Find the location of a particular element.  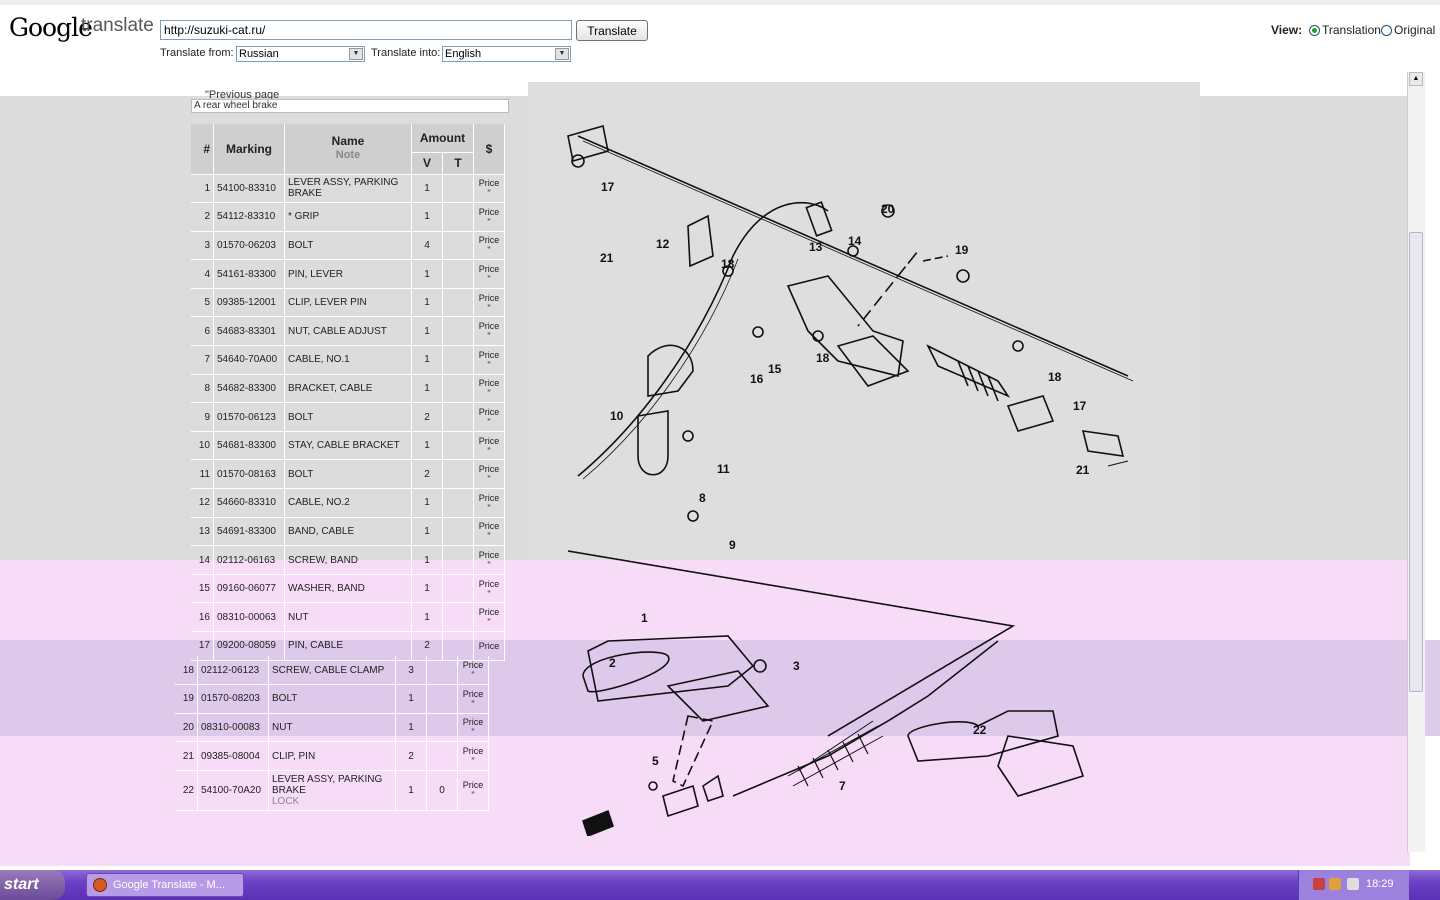

col-header-num: # is located at coordinates (202, 149).